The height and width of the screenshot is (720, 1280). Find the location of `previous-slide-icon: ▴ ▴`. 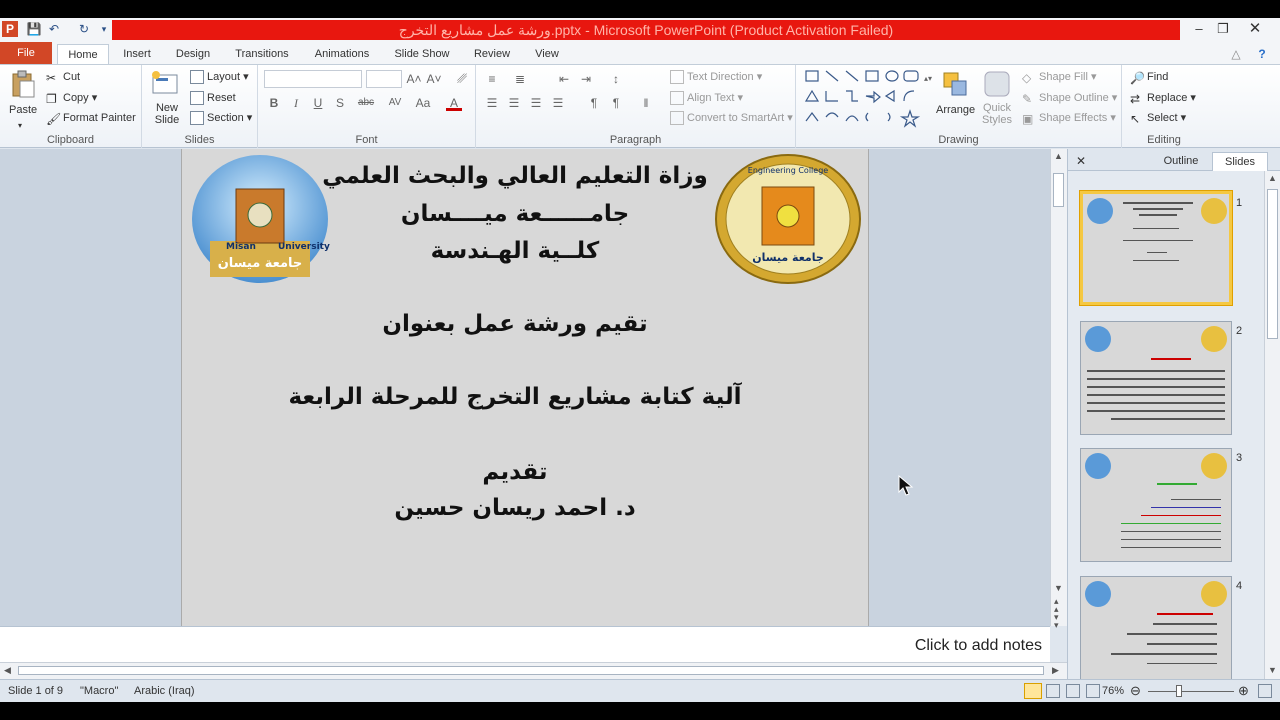

previous-slide-icon: ▴ ▴ is located at coordinates (1056, 605).